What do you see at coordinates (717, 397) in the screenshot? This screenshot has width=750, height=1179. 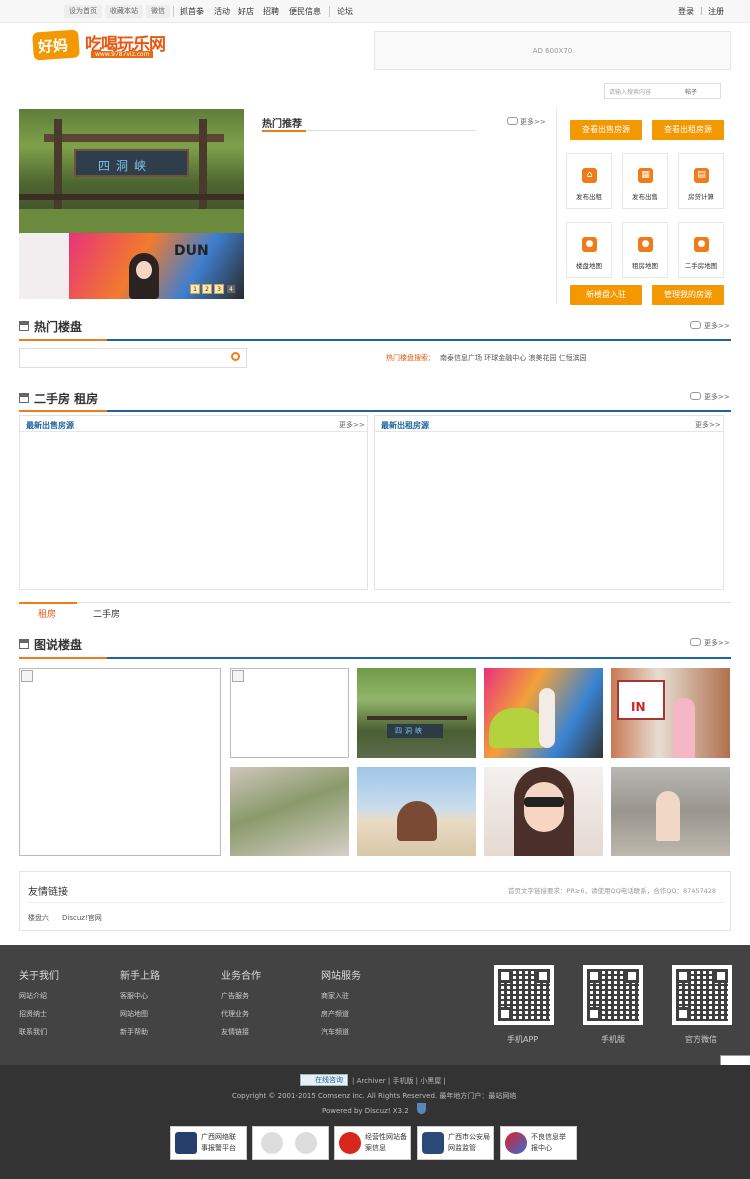 I see `secondhand-rent-more: 更多>>` at bounding box center [717, 397].